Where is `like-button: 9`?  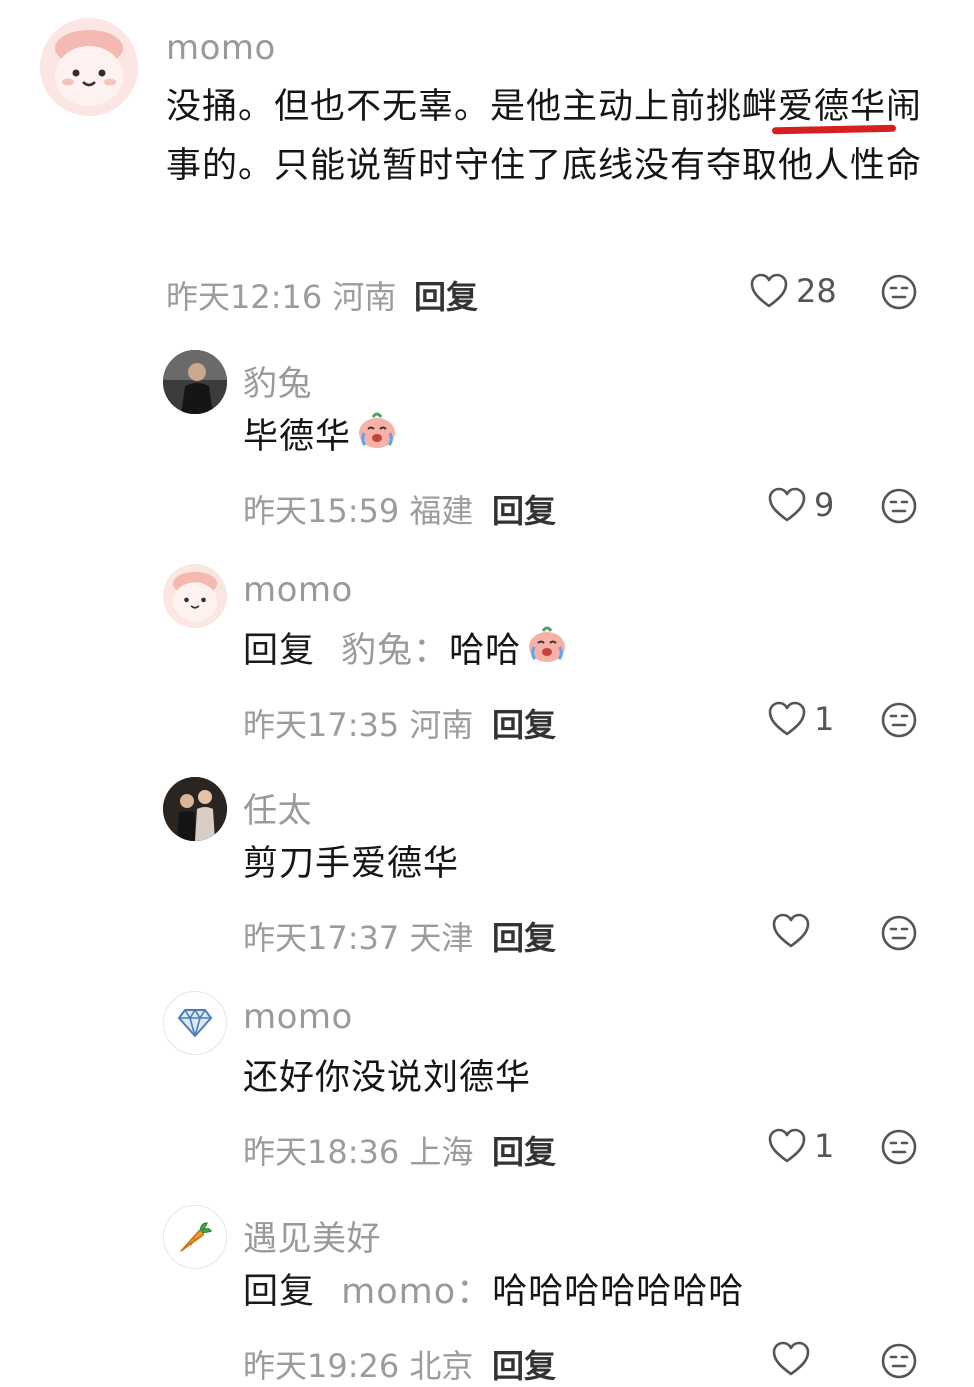 like-button: 9 is located at coordinates (801, 505).